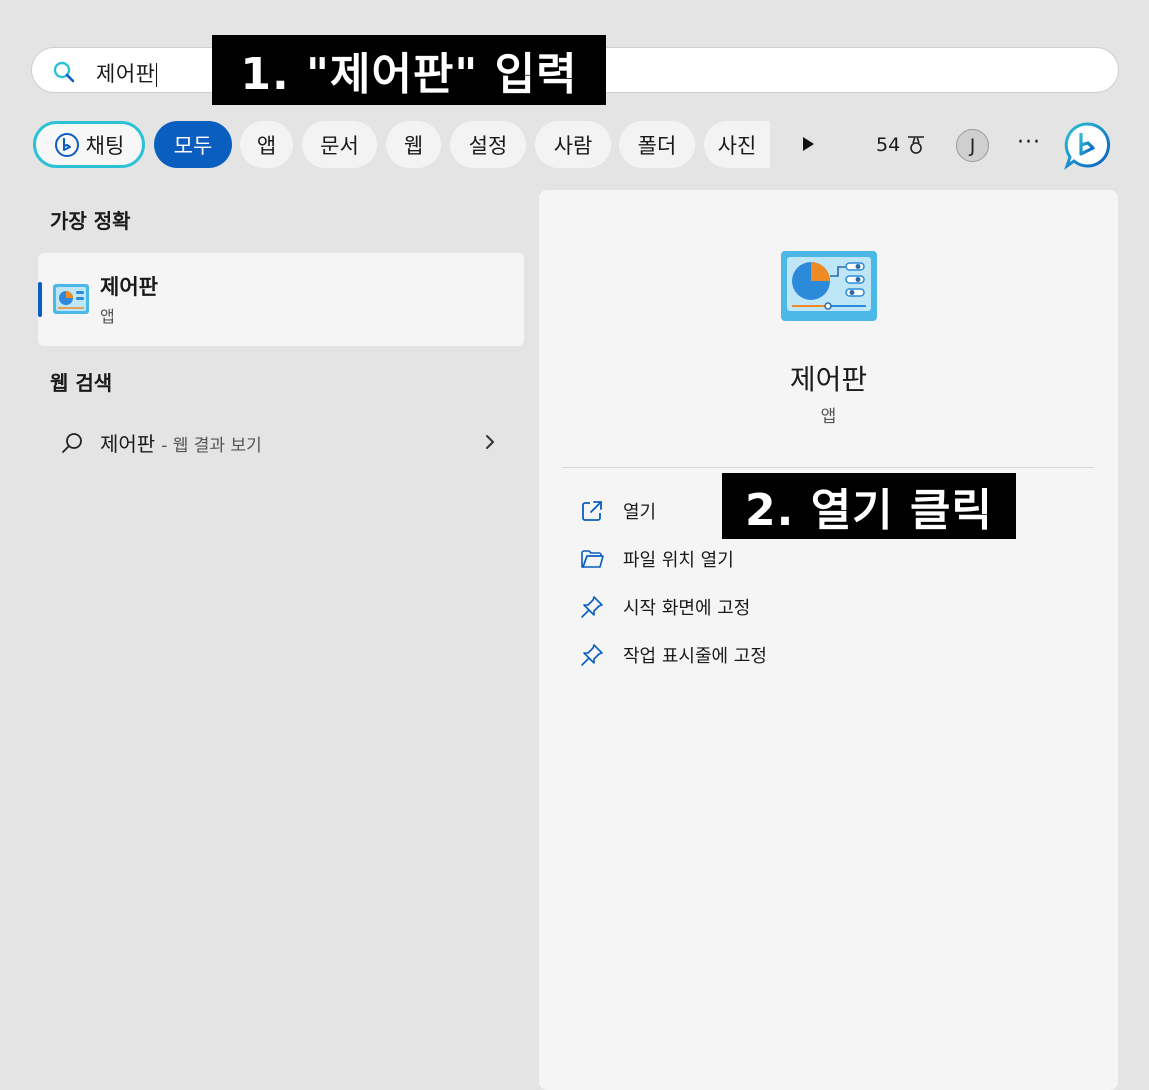 The width and height of the screenshot is (1149, 1090). I want to click on web-search-term: 제어판 - 웹 결과 보기, so click(181, 442).